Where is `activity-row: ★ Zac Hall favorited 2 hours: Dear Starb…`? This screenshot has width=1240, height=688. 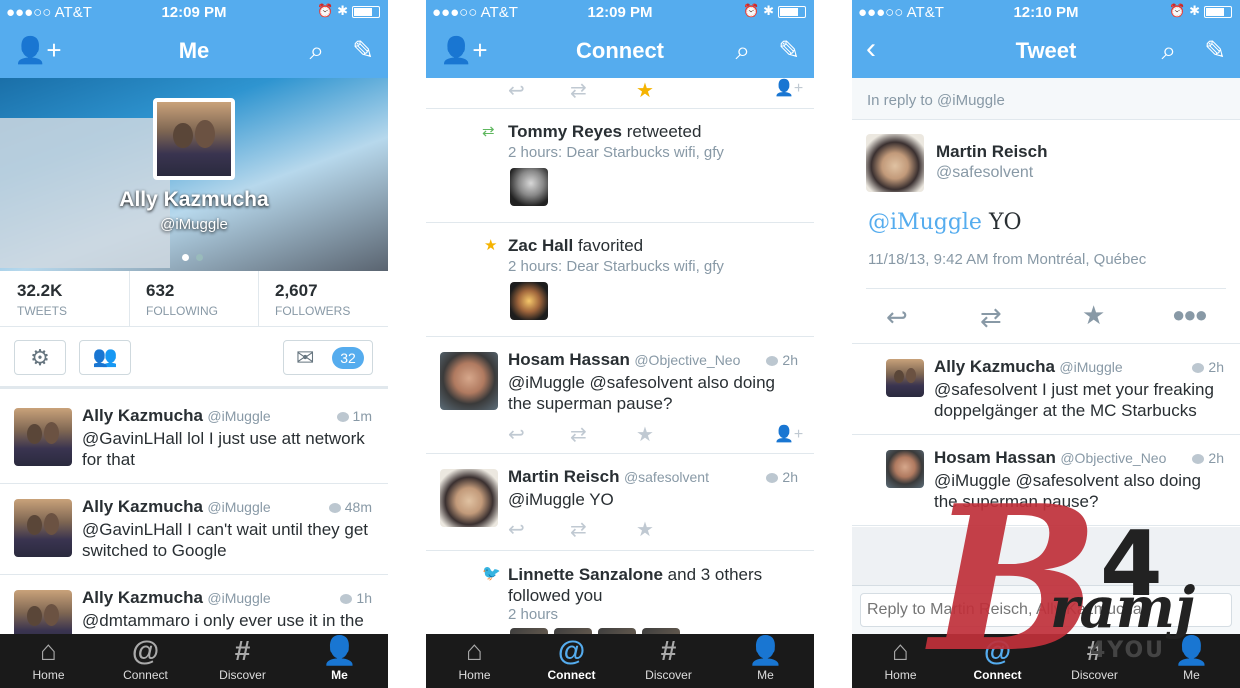
activity-row: ★ Zac Hall favorited 2 hours: Dear Starb… is located at coordinates (620, 280).